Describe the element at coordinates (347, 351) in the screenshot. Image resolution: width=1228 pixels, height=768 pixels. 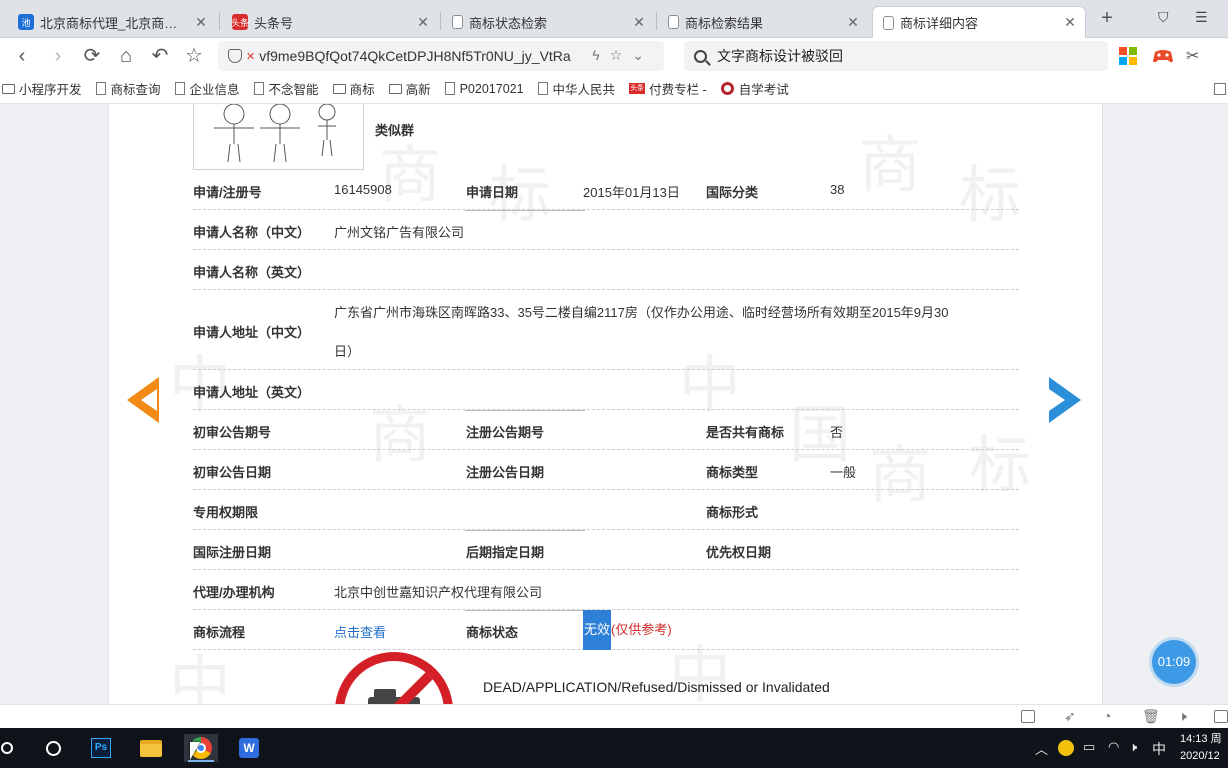
I see `address-cn-line2: 日）` at that location.